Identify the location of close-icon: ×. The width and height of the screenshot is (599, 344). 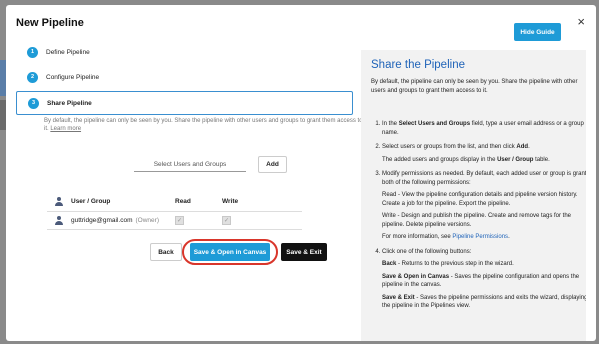
(581, 21).